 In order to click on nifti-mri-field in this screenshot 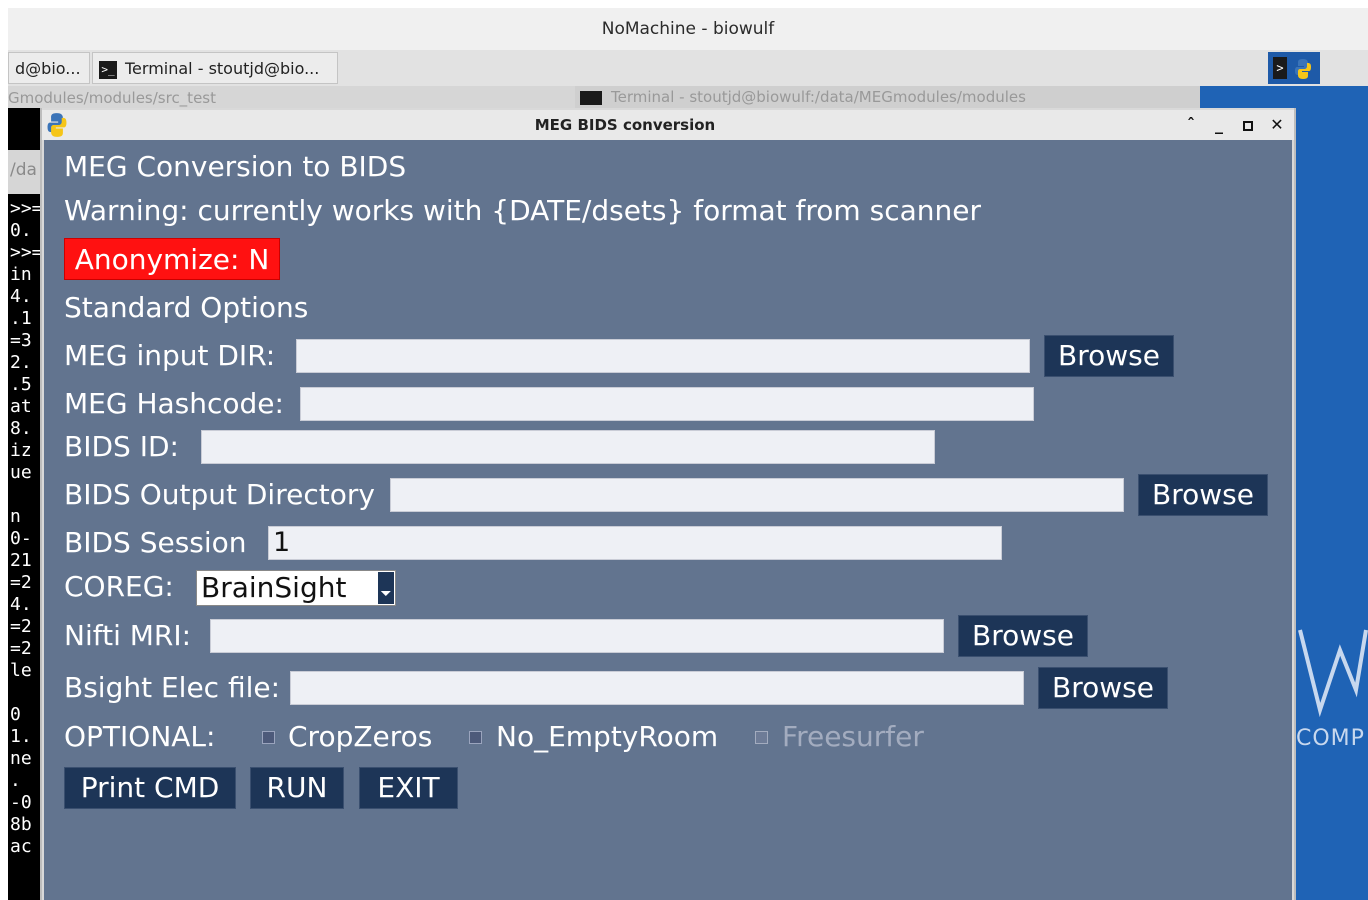, I will do `click(577, 636)`.